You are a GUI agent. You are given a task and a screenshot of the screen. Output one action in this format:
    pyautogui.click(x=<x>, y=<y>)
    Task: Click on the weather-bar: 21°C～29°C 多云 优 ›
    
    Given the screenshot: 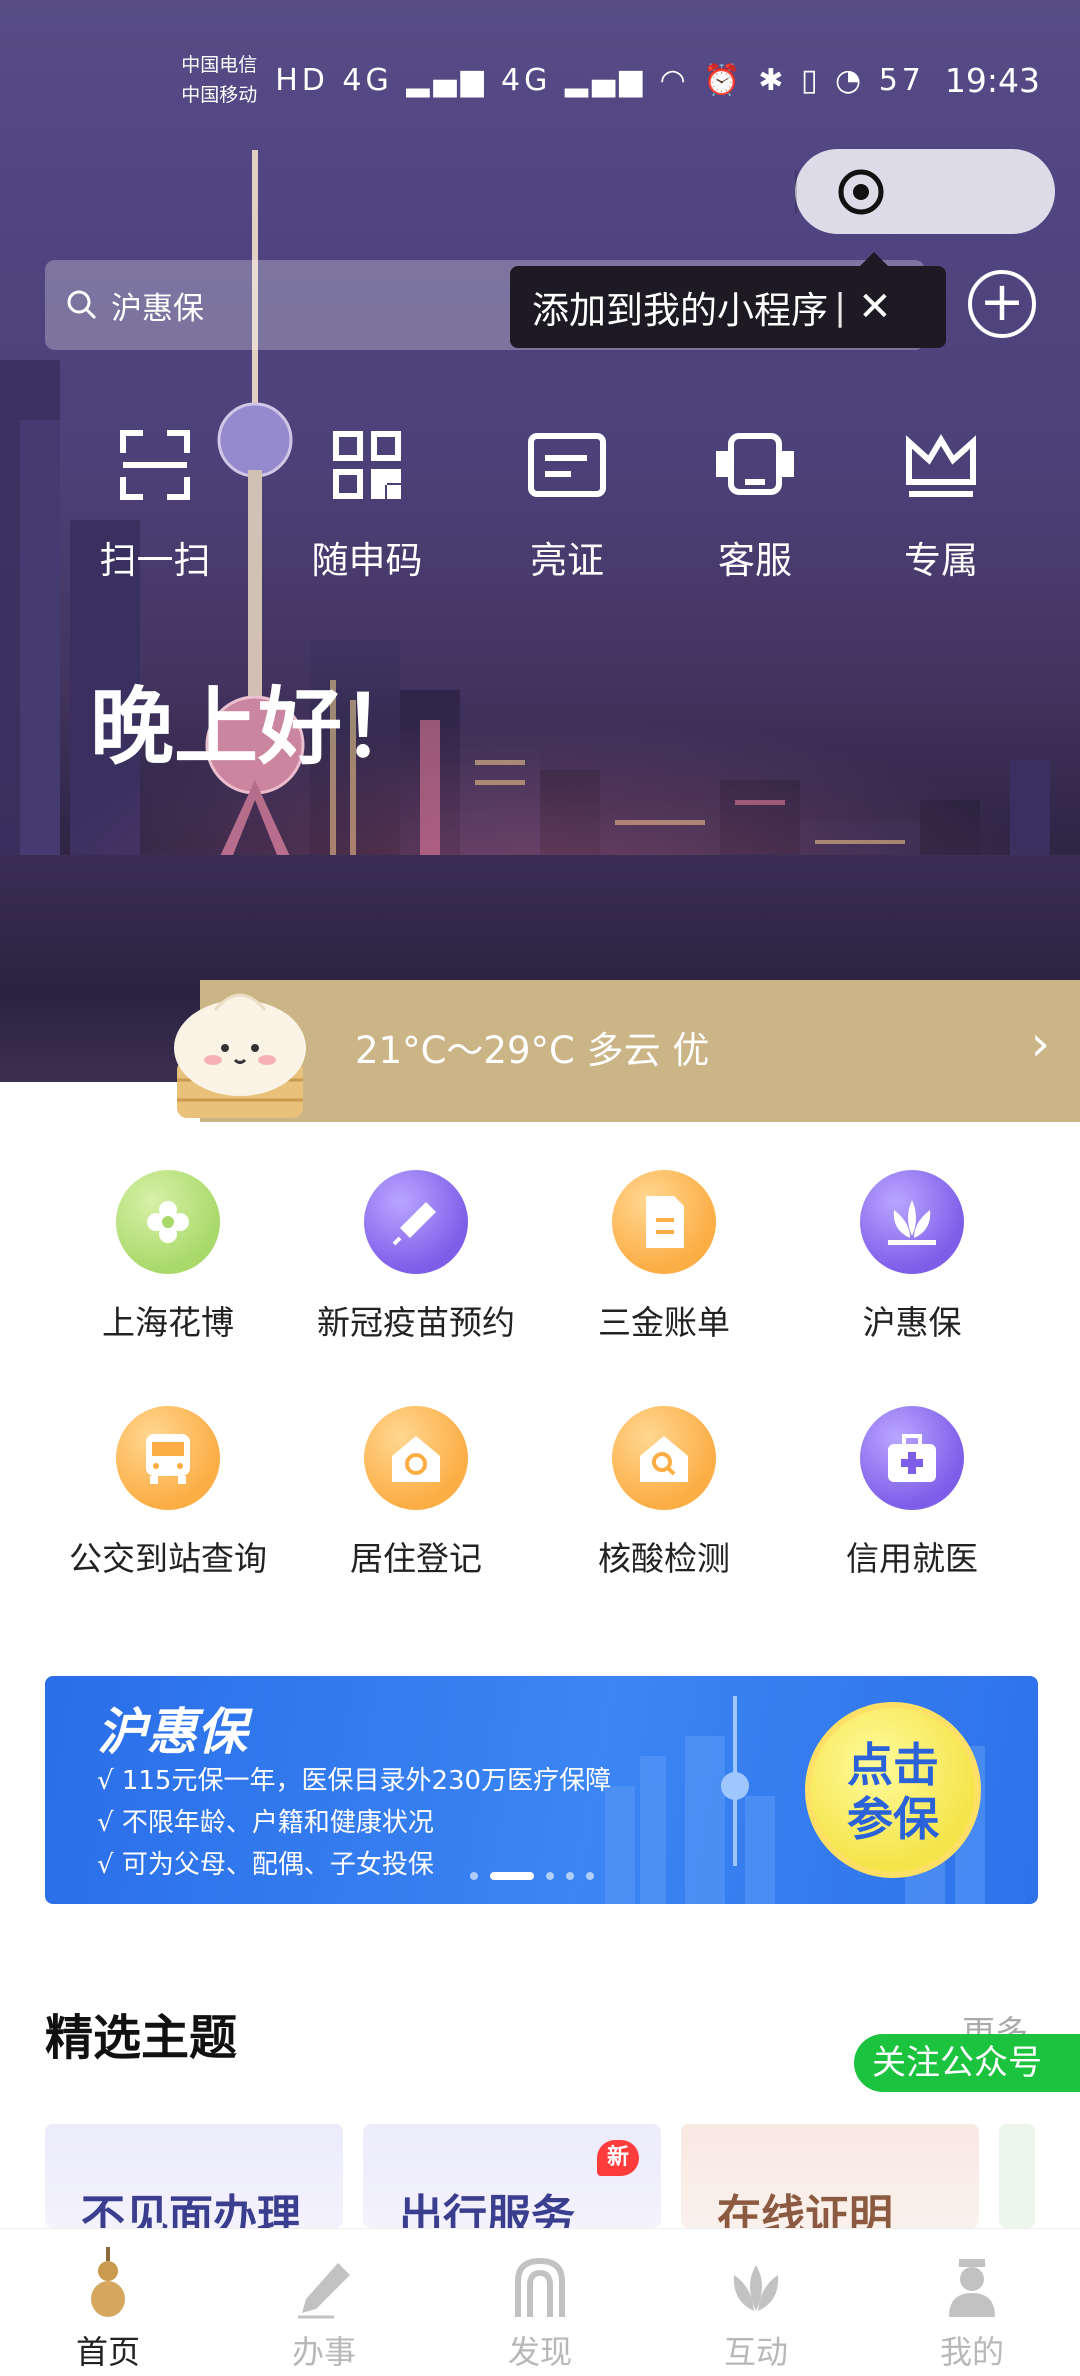 What is the action you would take?
    pyautogui.click(x=640, y=1051)
    